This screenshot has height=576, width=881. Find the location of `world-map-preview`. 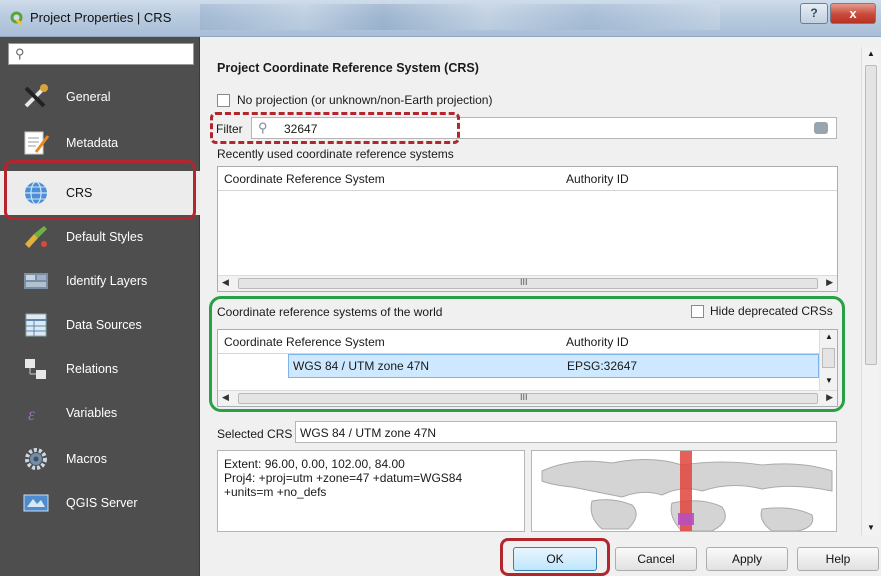

world-map-preview is located at coordinates (687, 491).